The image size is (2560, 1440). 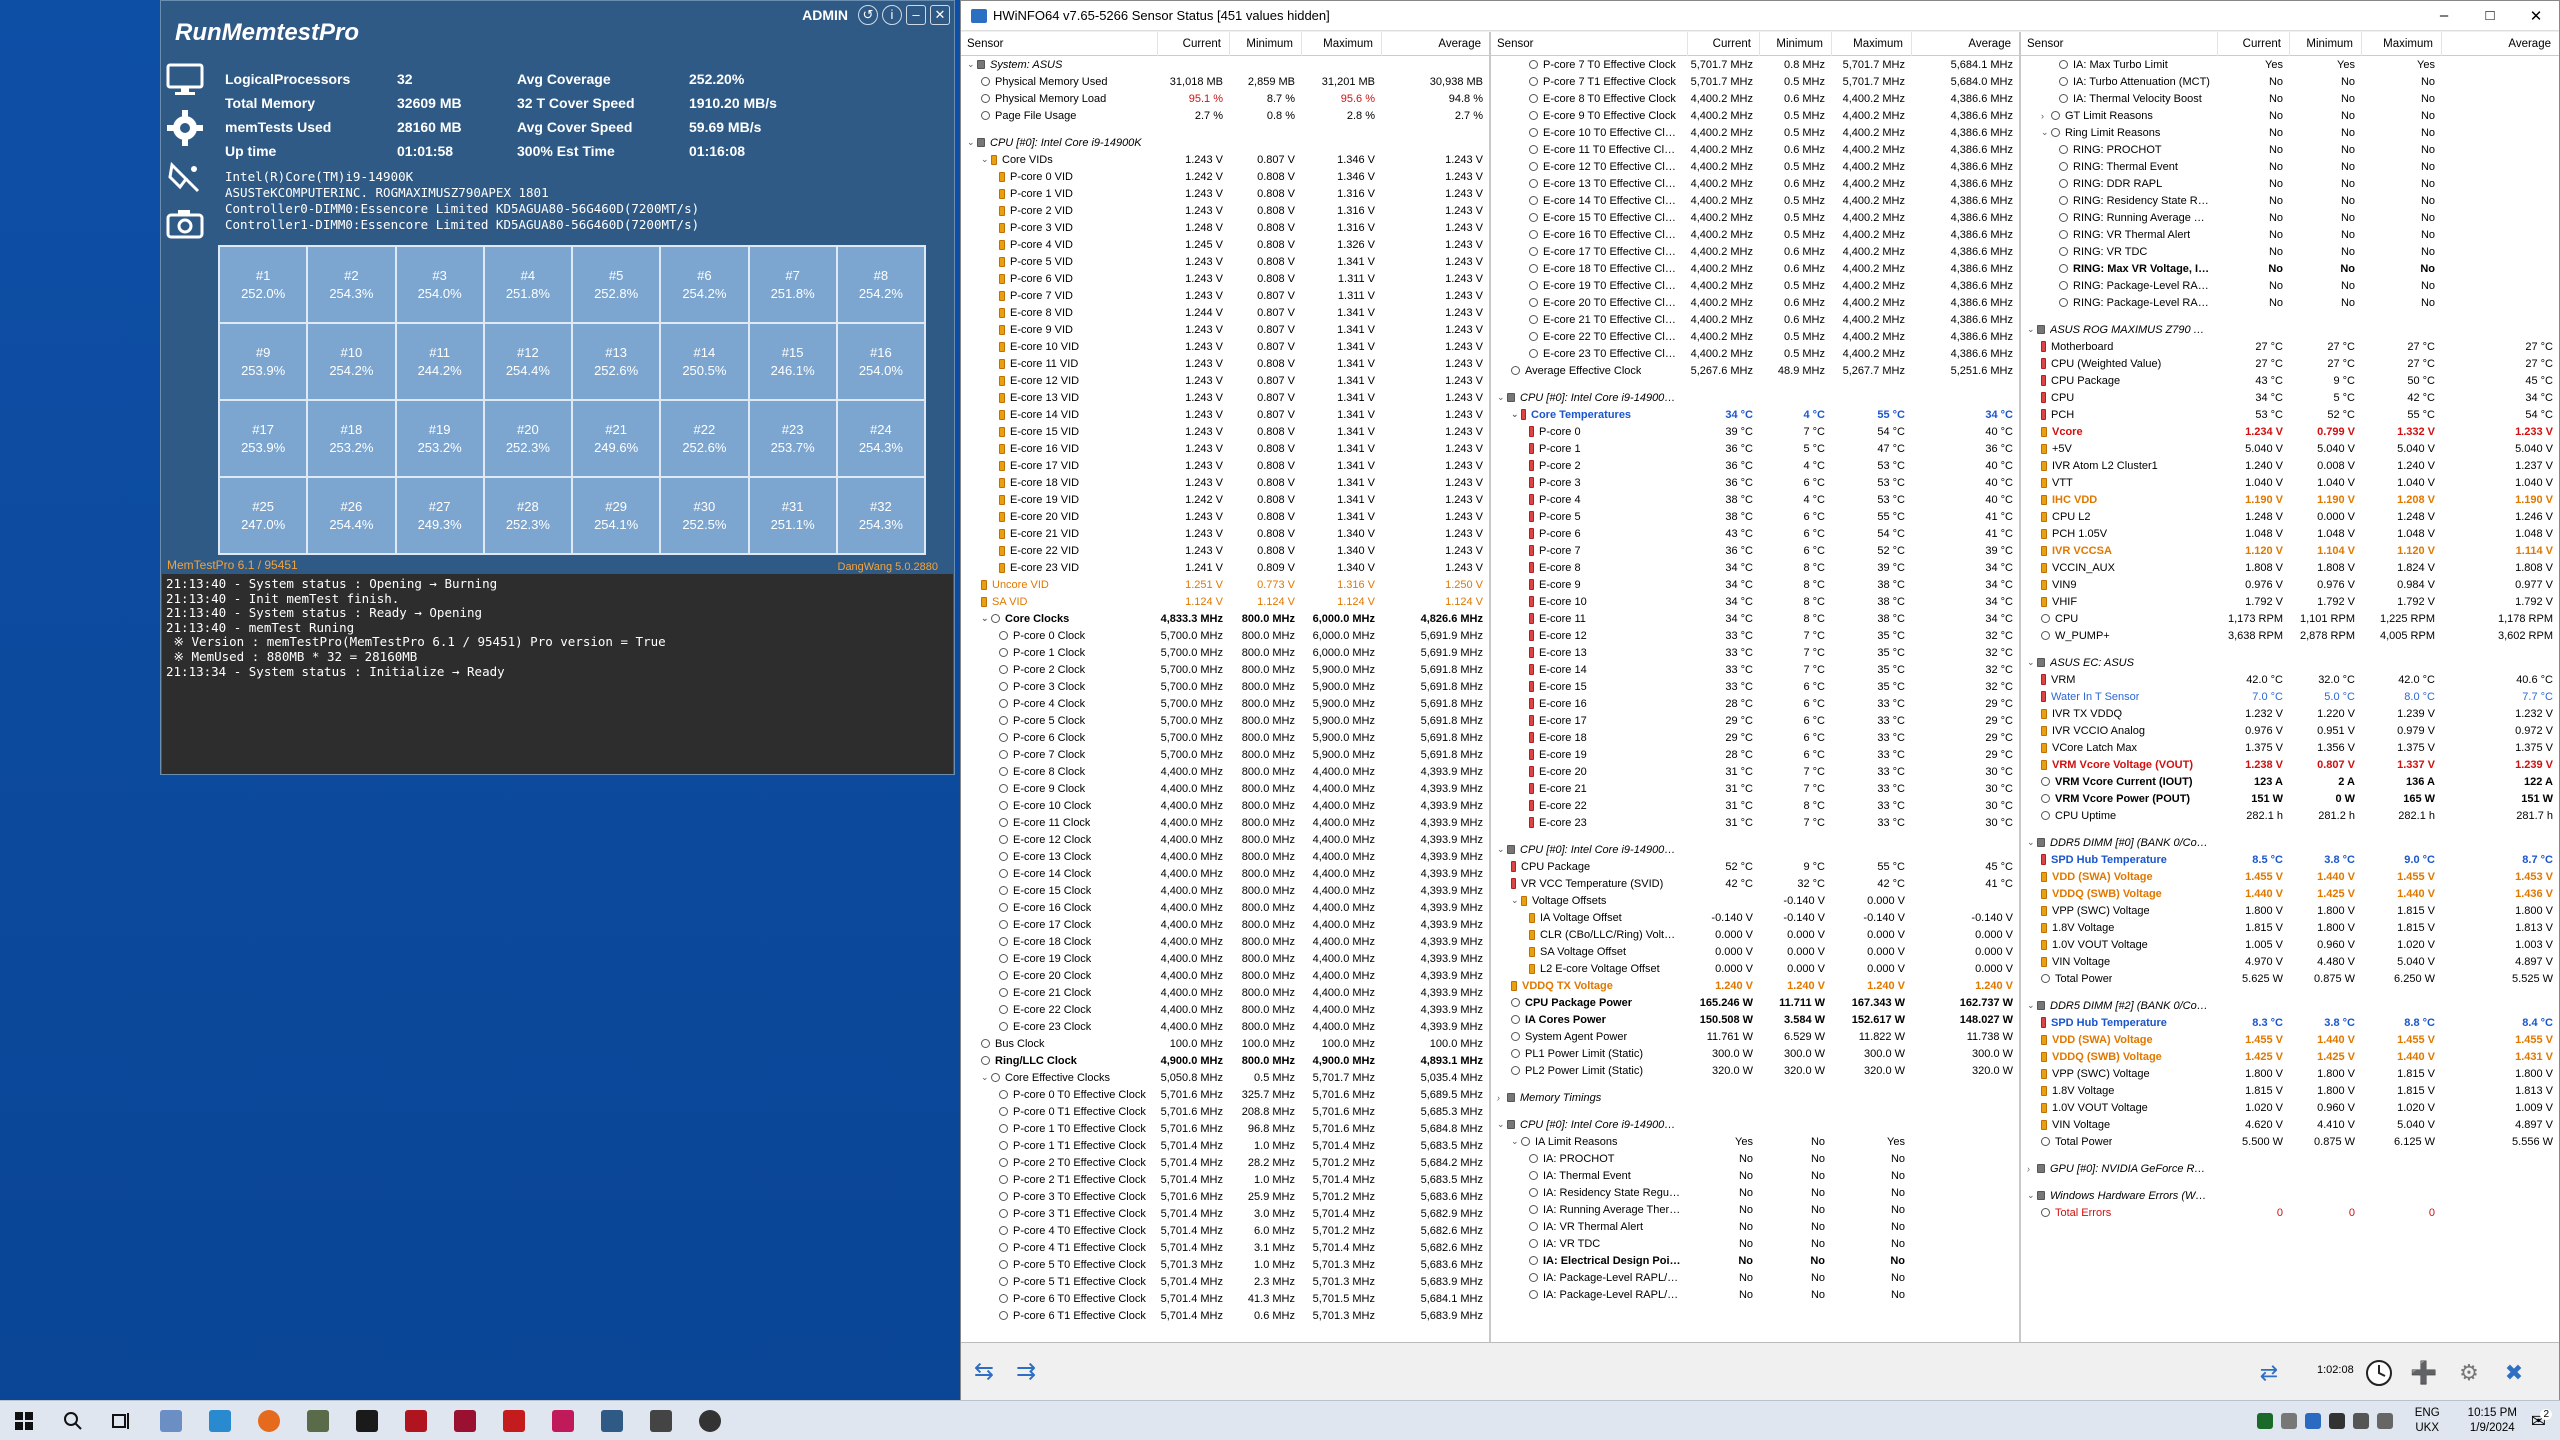 What do you see at coordinates (1755, 601) in the screenshot?
I see `sensor-row: E-core 10 34 °C 8 °C 38 °C 34 °C` at bounding box center [1755, 601].